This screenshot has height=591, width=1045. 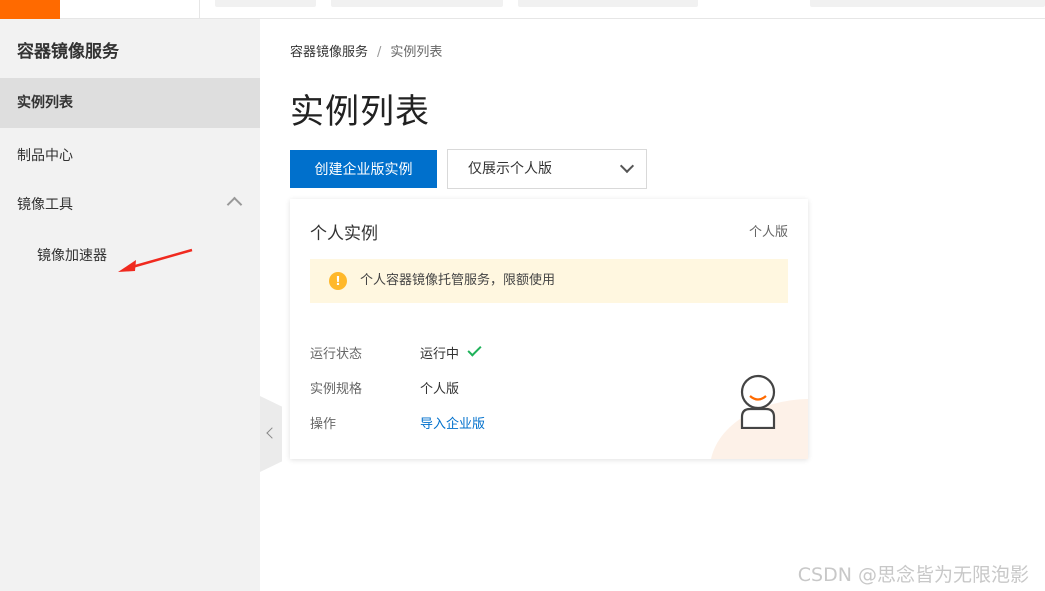 I want to click on sidebar-item-label: 镜像加速器, so click(x=72, y=256).